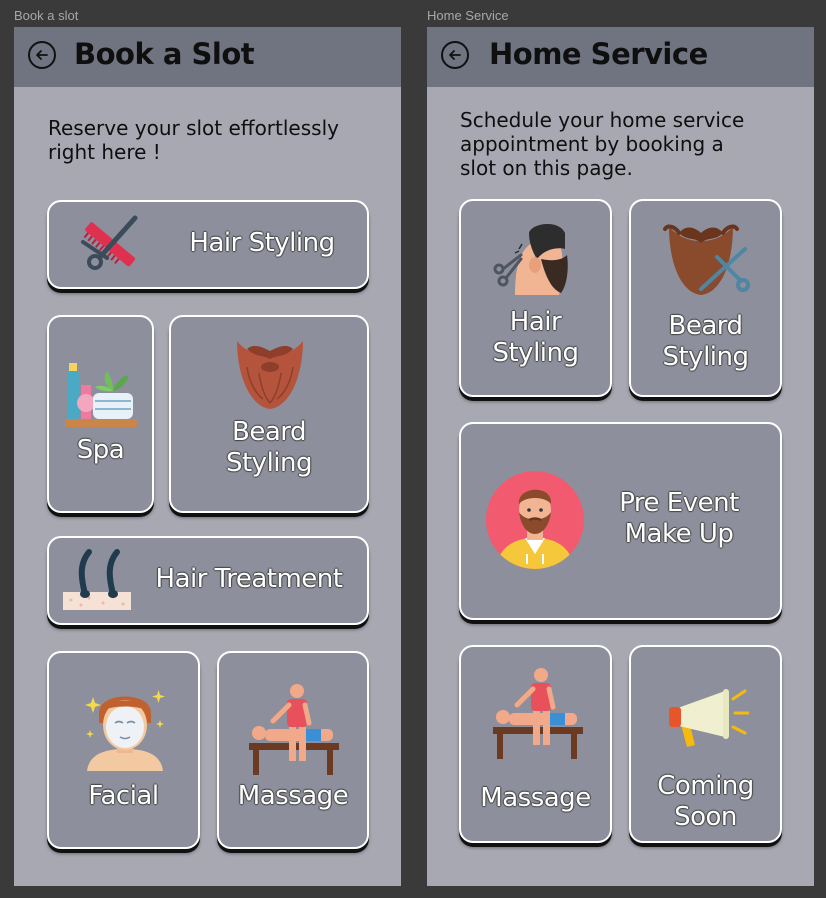 The image size is (826, 898). Describe the element at coordinates (249, 579) in the screenshot. I see `hair-treatment-label: Hair Treatment` at that location.